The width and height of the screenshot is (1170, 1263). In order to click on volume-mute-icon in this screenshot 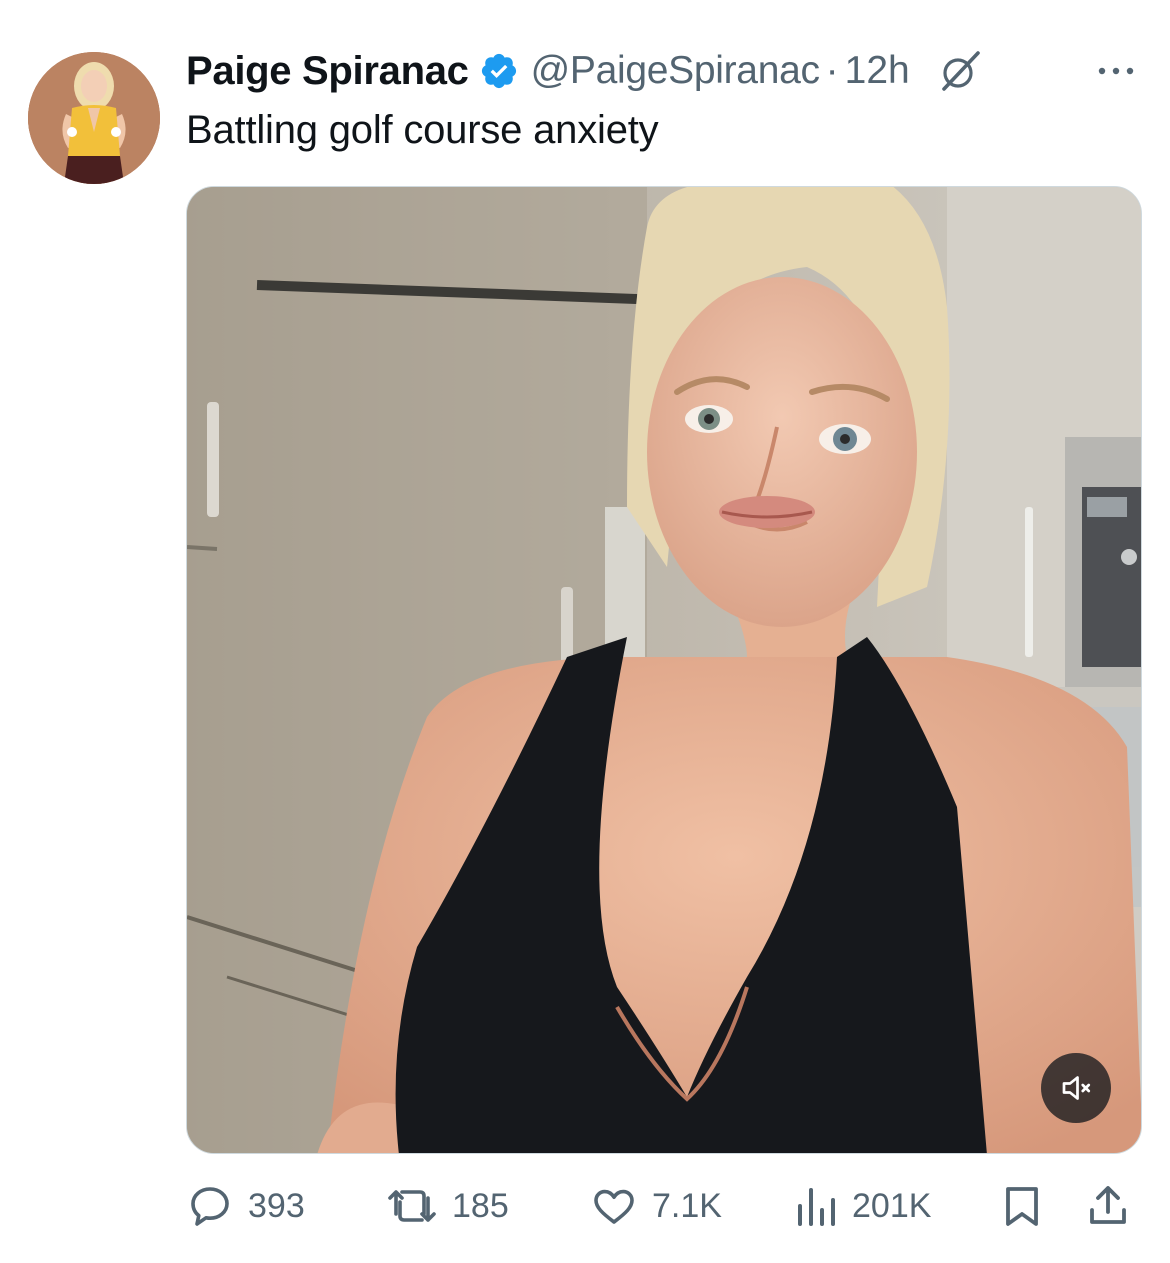, I will do `click(1076, 1088)`.